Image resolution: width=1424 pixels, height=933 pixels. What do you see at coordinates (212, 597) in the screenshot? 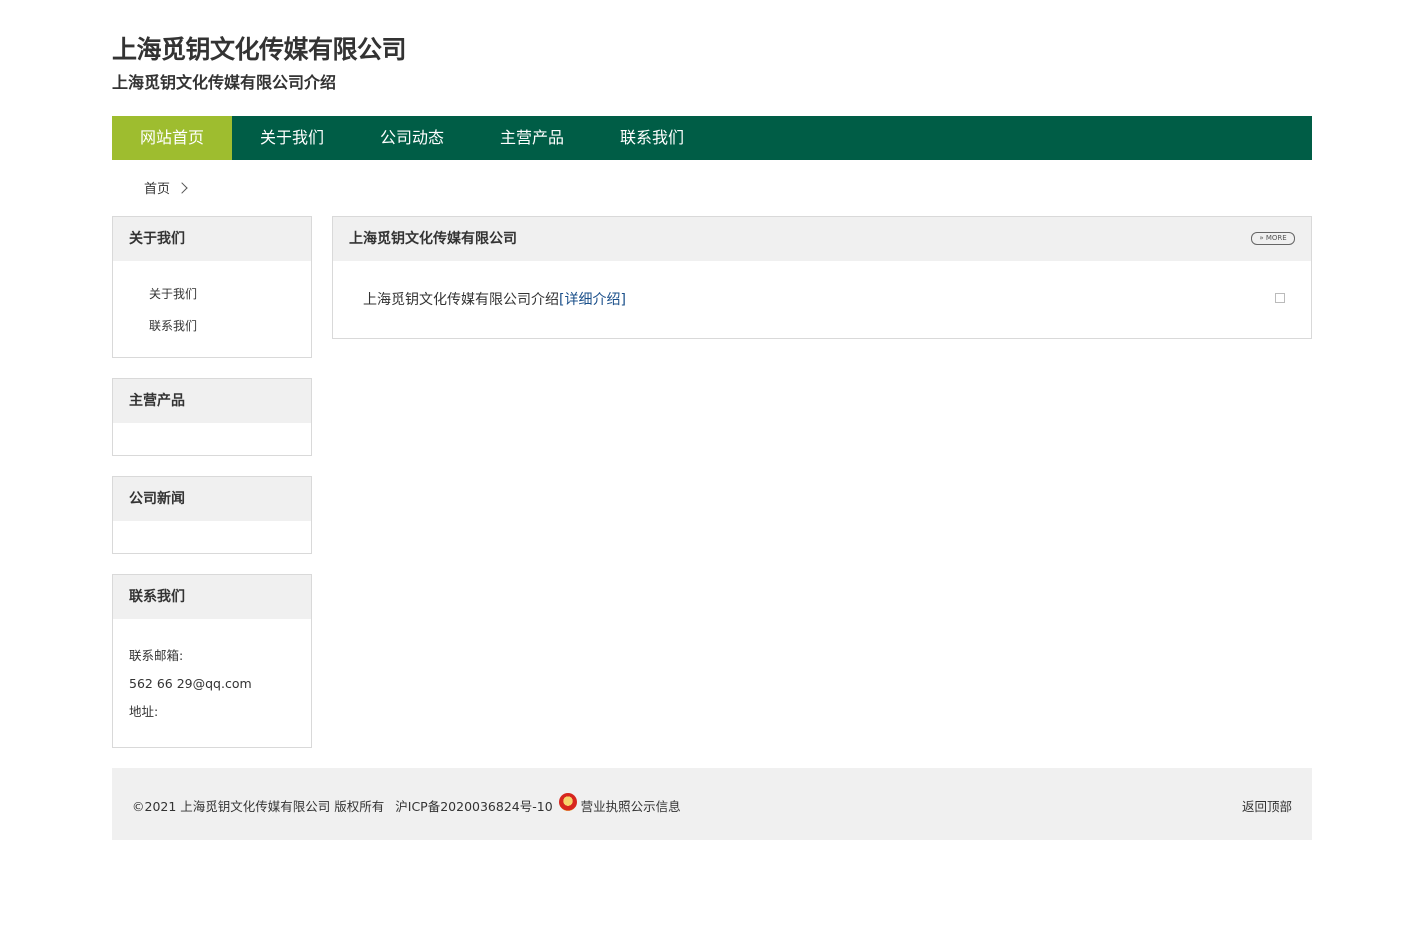
I see `sidebar-contact-title: 联系我们` at bounding box center [212, 597].